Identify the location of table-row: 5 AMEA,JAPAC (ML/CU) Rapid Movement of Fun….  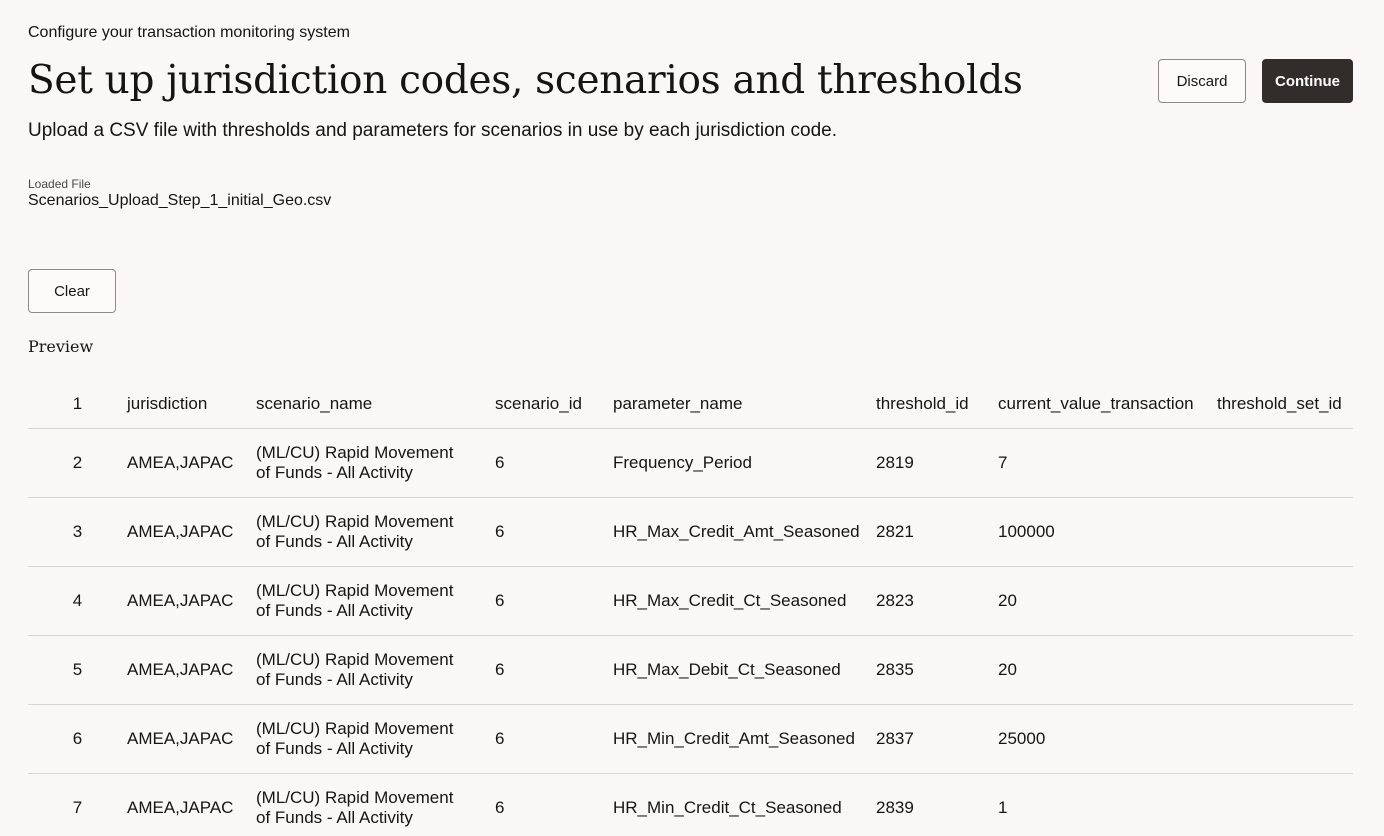
(690, 670).